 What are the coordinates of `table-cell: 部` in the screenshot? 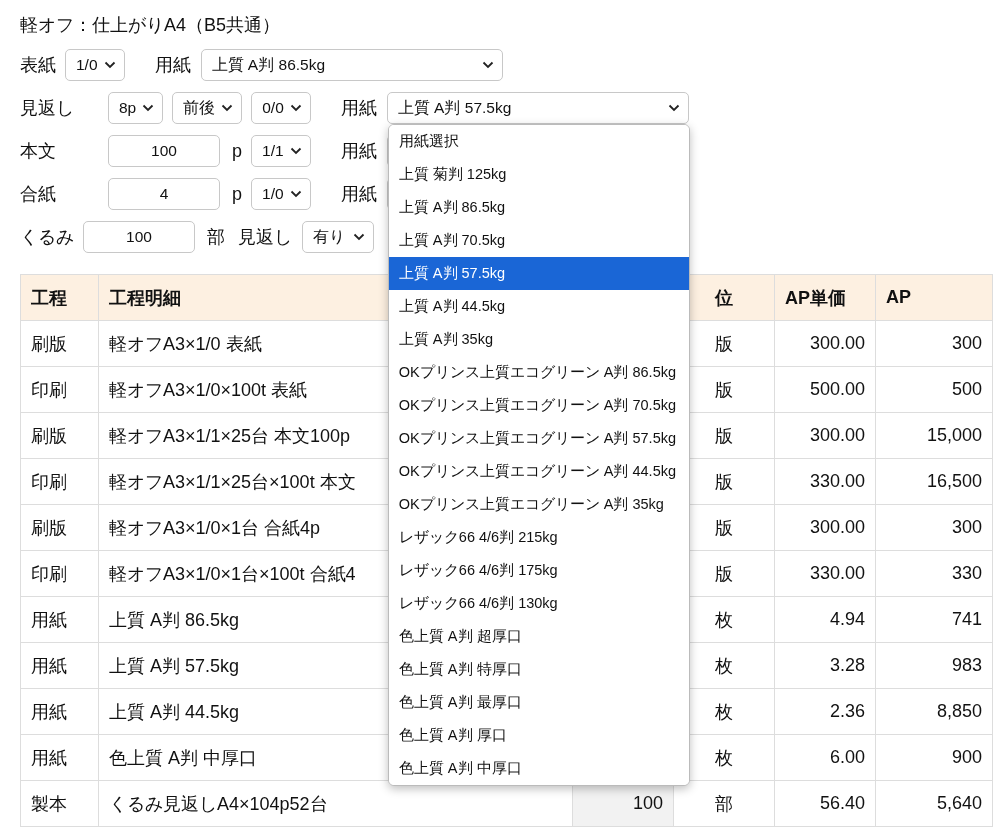 It's located at (724, 803).